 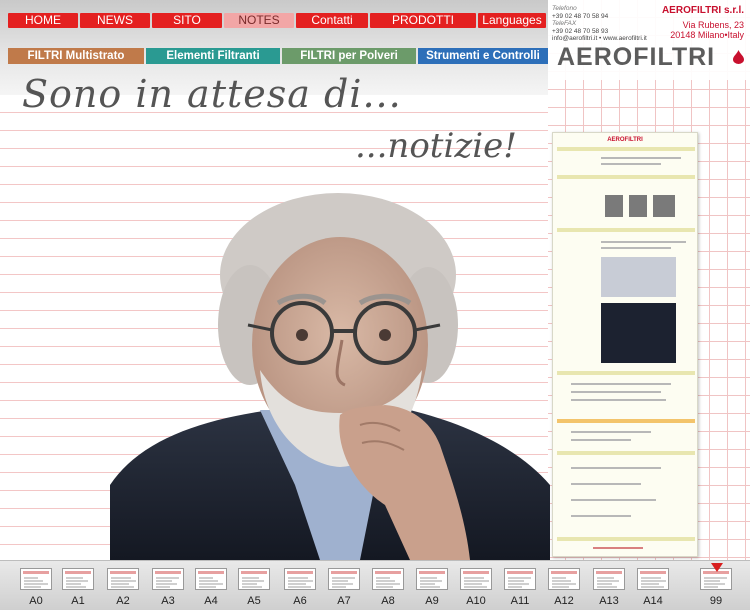 I want to click on category-elementi-filtranti-button: Elementi Filtranti, so click(x=213, y=56).